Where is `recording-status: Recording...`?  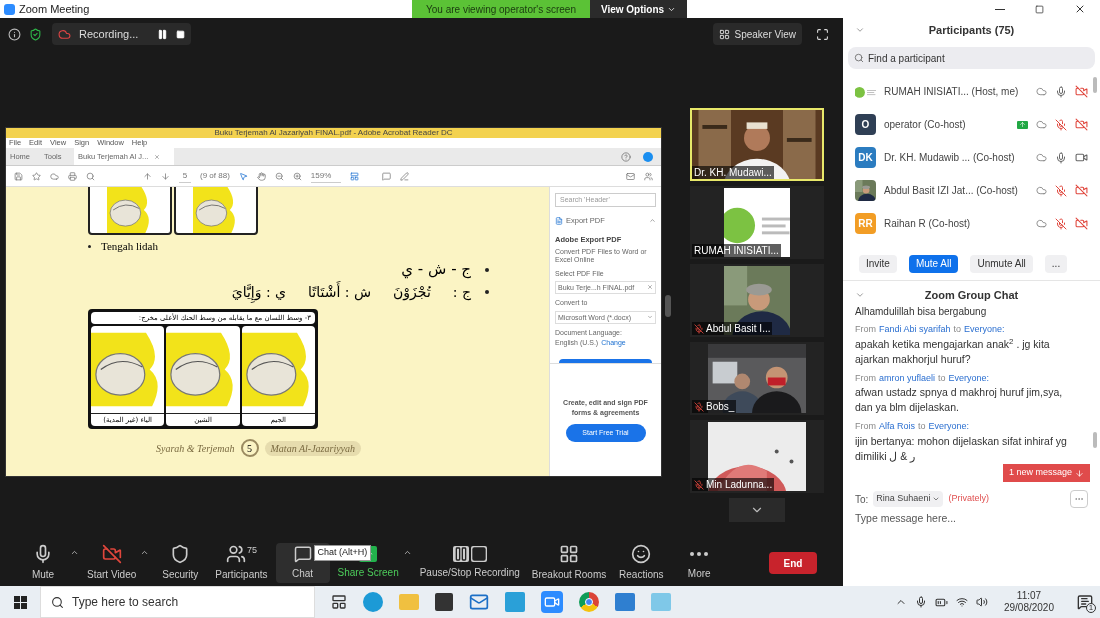 recording-status: Recording... is located at coordinates (109, 34).